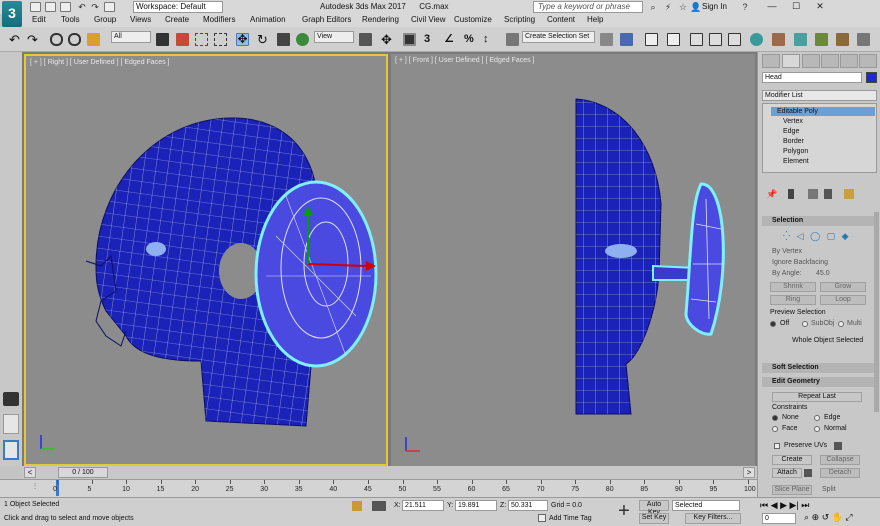  What do you see at coordinates (588, 7) in the screenshot?
I see `search-input: Type a keyword or phrase` at bounding box center [588, 7].